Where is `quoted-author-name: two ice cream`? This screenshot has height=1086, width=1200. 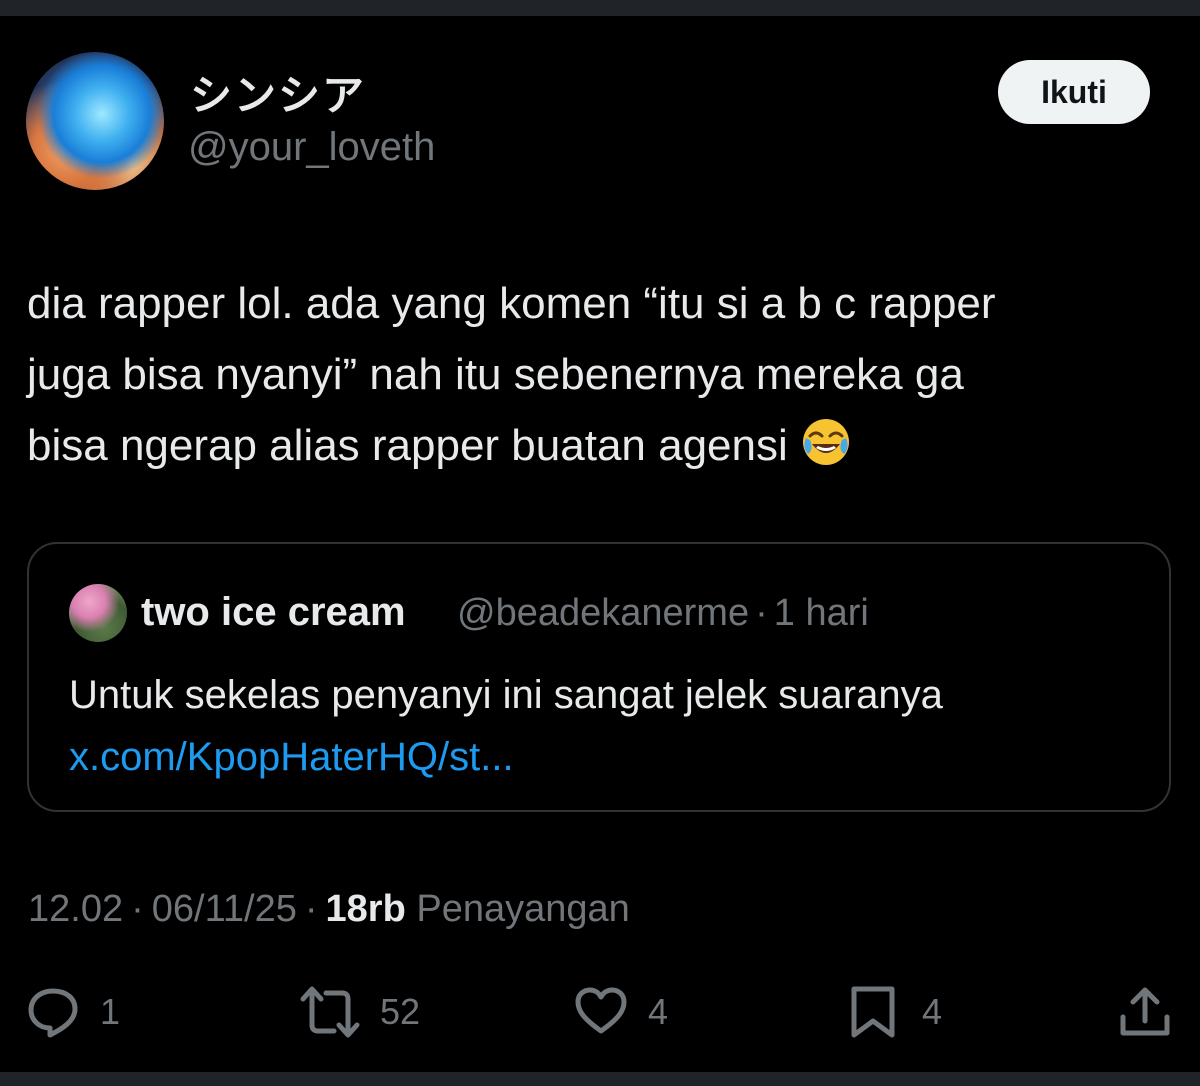 quoted-author-name: two ice cream is located at coordinates (273, 612).